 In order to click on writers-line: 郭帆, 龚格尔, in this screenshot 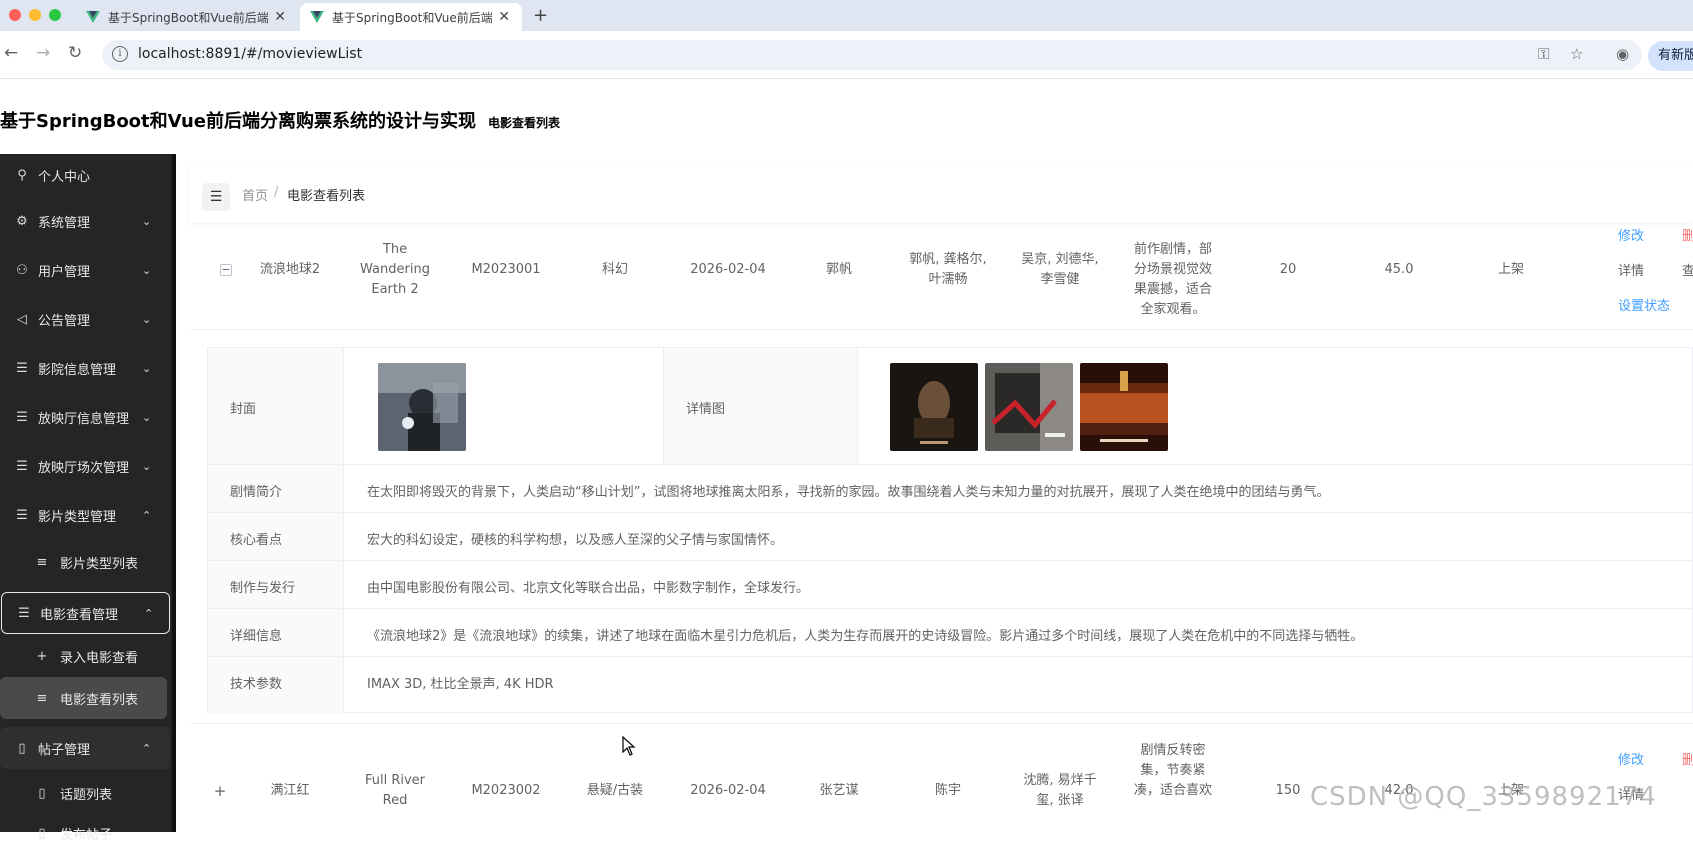, I will do `click(948, 259)`.